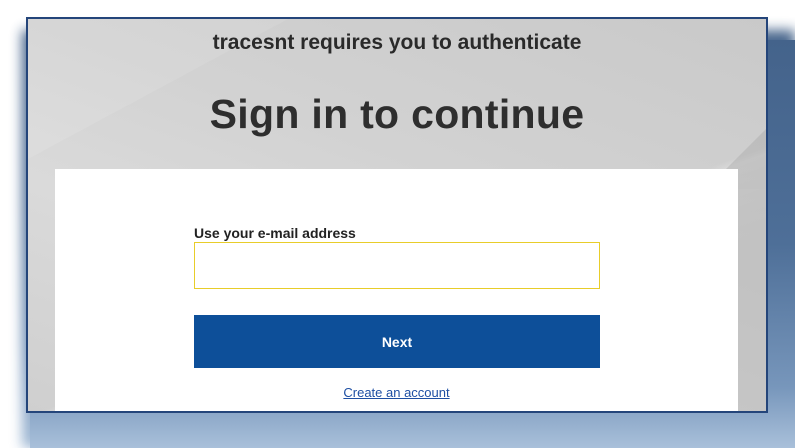  I want to click on create-account-link: Create an account, so click(396, 392).